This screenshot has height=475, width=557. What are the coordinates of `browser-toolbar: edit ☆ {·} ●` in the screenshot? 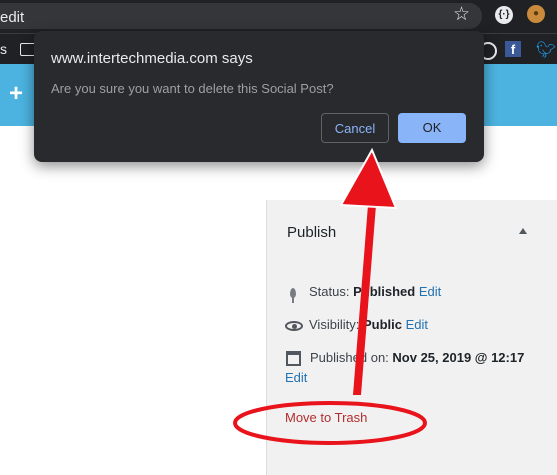 It's located at (278, 16).